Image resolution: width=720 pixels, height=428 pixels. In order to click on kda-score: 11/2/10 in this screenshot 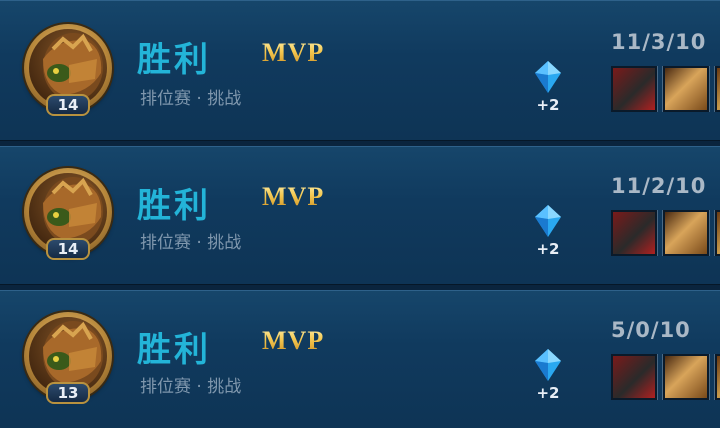, I will do `click(659, 186)`.